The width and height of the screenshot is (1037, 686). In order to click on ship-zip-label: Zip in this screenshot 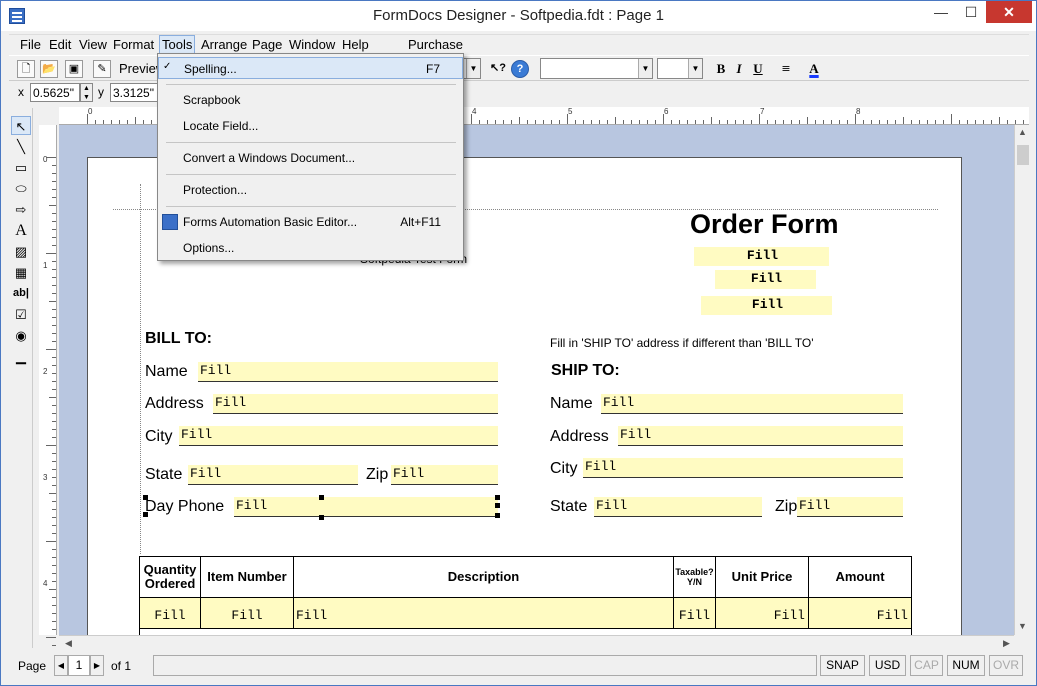, I will do `click(786, 507)`.